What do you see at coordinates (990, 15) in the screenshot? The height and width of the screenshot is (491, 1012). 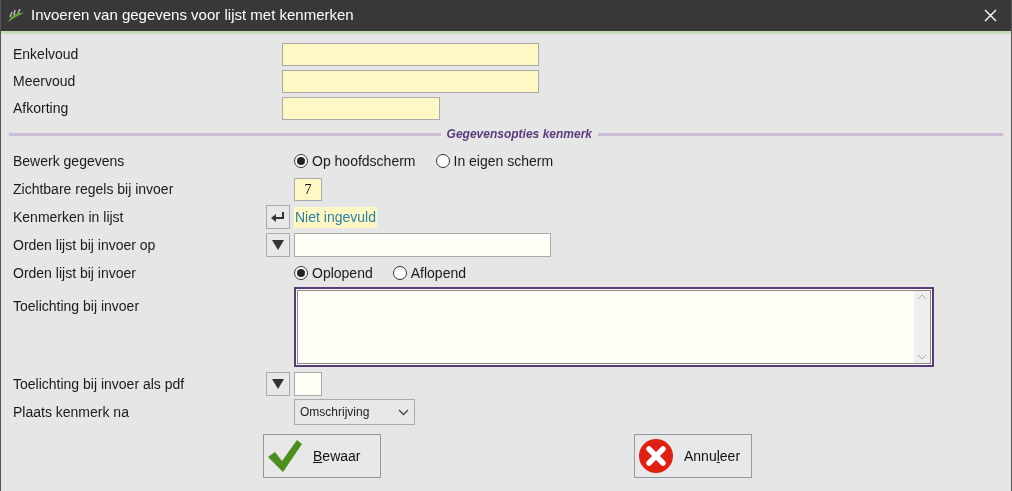 I see `close-icon` at bounding box center [990, 15].